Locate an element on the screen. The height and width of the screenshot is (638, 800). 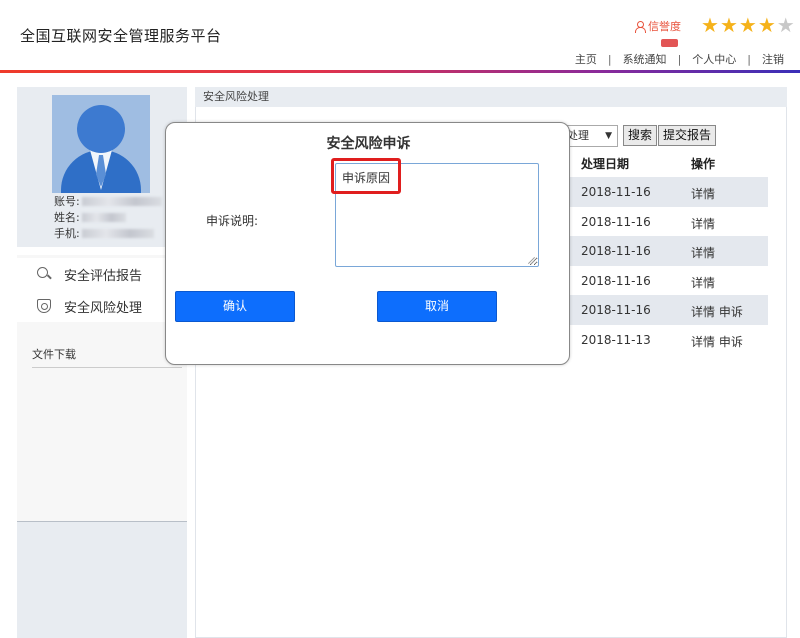
account-row: 账号: is located at coordinates (108, 201).